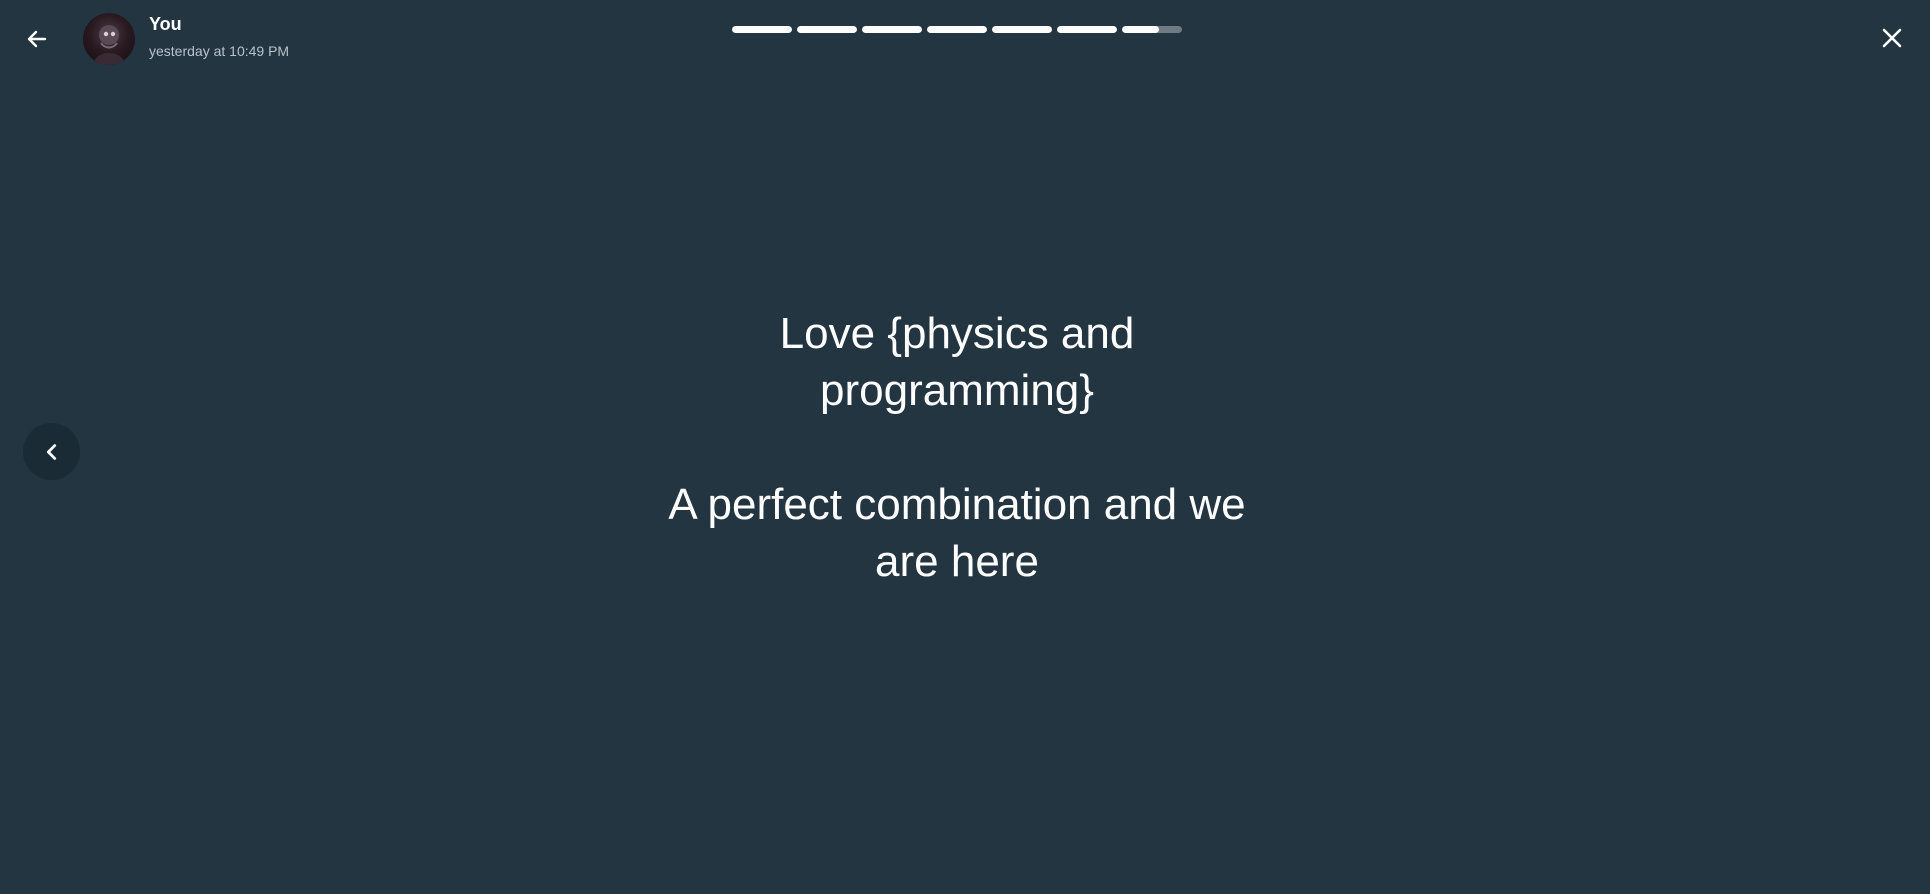 The image size is (1930, 894). I want to click on back-button, so click(37, 39).